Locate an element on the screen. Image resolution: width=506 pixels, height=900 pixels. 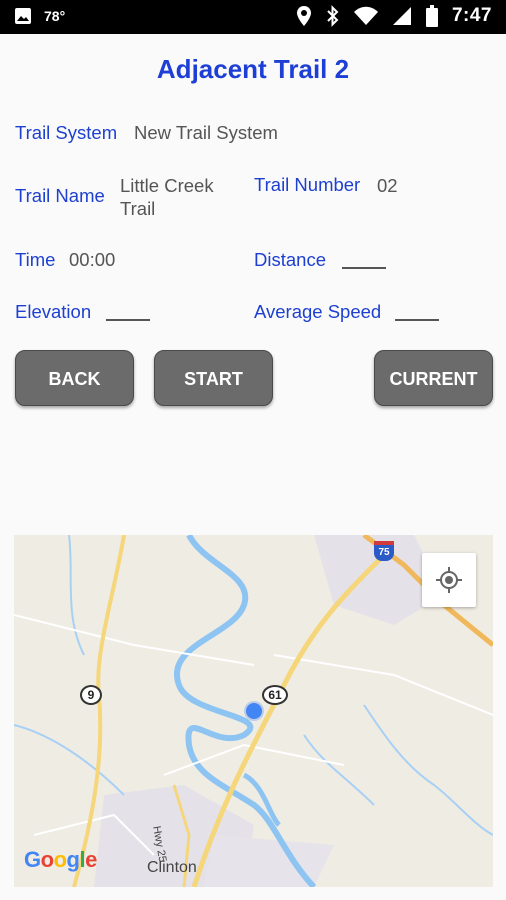
current-button: CURRENT is located at coordinates (433, 378).